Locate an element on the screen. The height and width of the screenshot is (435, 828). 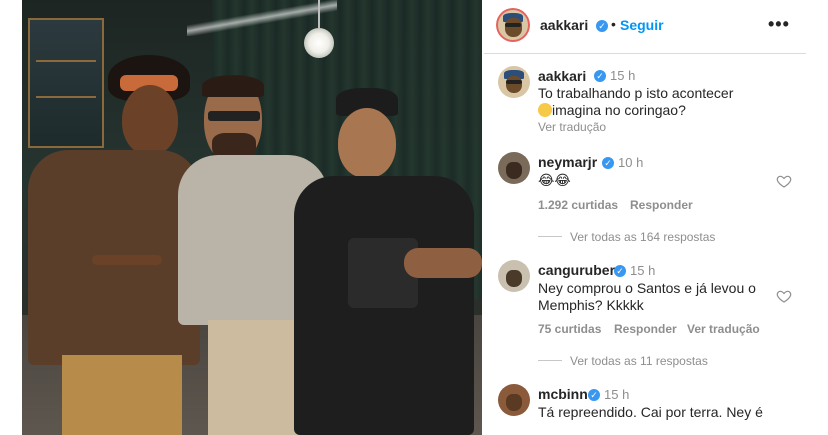
comment-text-line1: Tá repreendido. Cai por terra. Ney é is located at coordinates (650, 412).